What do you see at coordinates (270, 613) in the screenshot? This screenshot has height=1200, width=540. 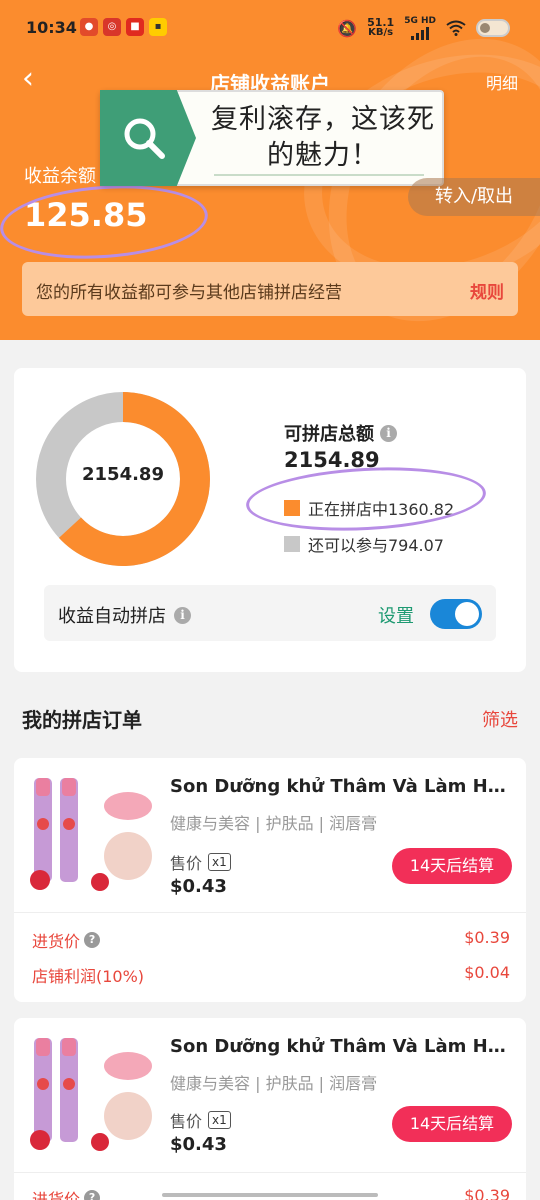 I see `auto-join-row: 收益自动拼店 i 设置` at bounding box center [270, 613].